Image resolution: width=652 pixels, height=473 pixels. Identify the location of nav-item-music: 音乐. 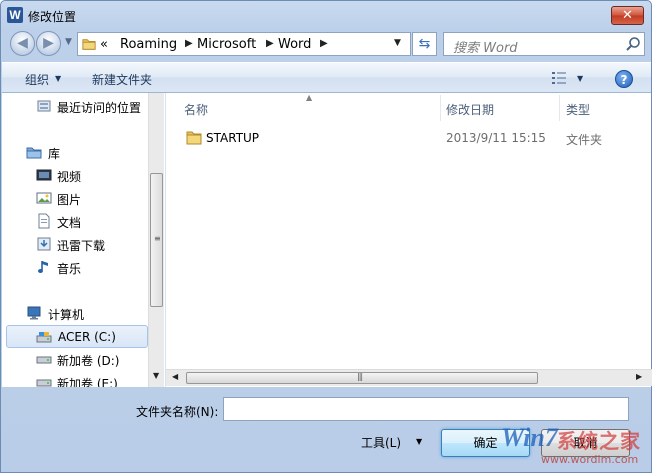
(75, 267).